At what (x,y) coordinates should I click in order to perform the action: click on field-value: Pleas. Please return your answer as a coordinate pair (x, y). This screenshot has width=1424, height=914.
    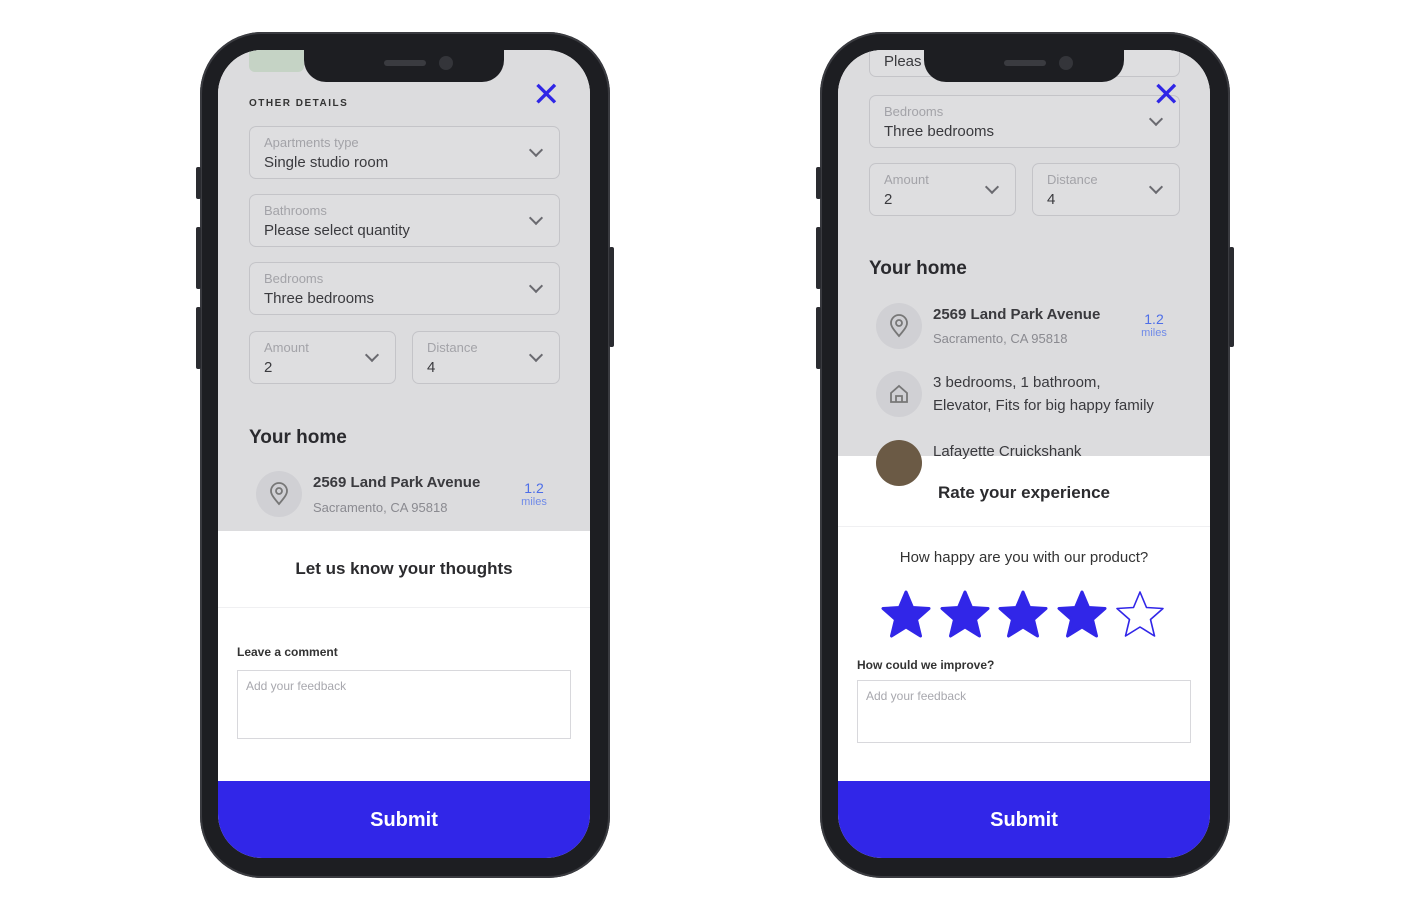
    Looking at the image, I should click on (903, 61).